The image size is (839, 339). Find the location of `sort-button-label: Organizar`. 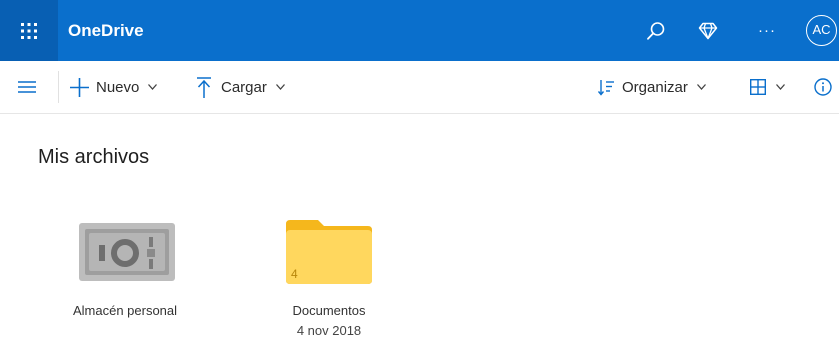

sort-button-label: Organizar is located at coordinates (655, 87).